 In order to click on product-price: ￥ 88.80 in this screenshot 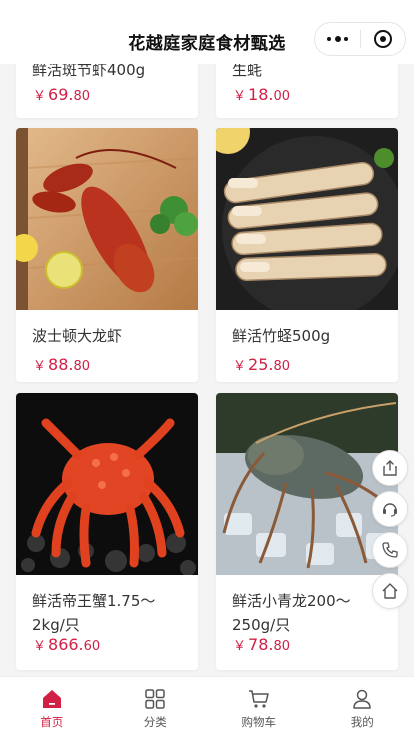, I will do `click(62, 364)`.